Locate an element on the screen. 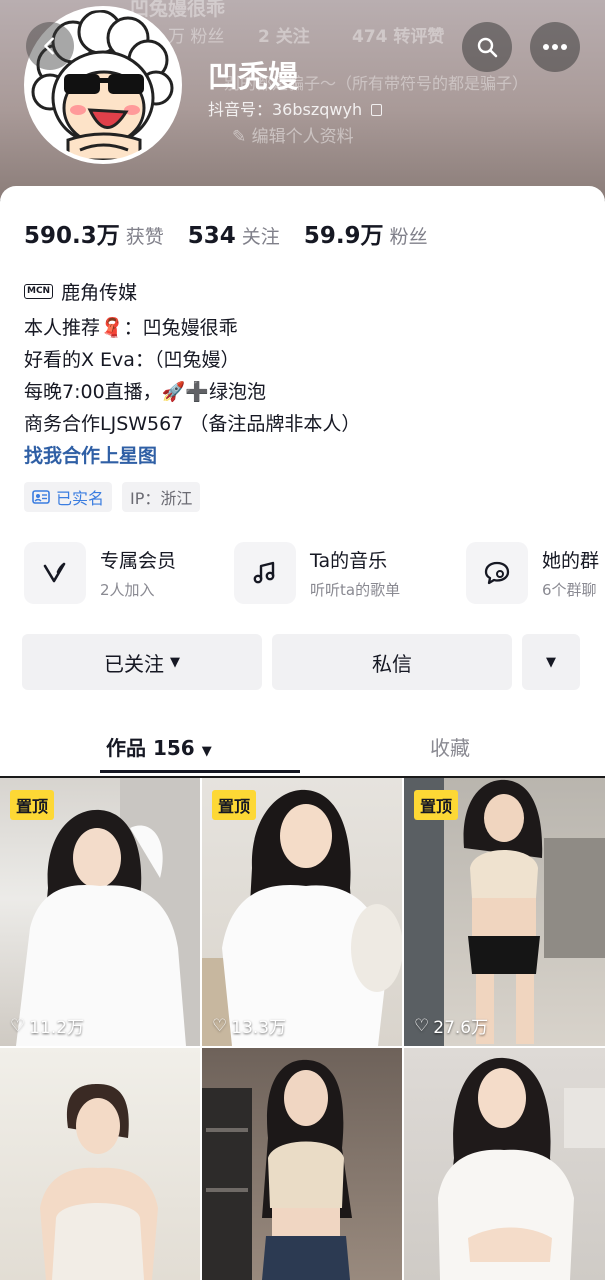  feature-group-chat: 她的群 6个群聊 is located at coordinates (532, 573).